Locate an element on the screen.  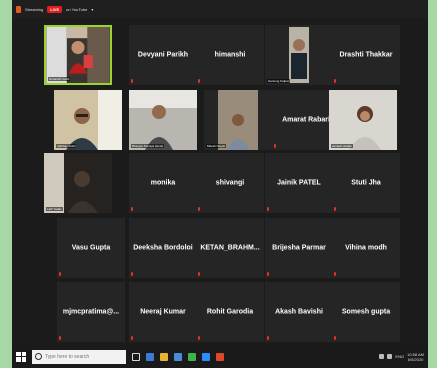
participant-name: monika is located at coordinates (163, 183).